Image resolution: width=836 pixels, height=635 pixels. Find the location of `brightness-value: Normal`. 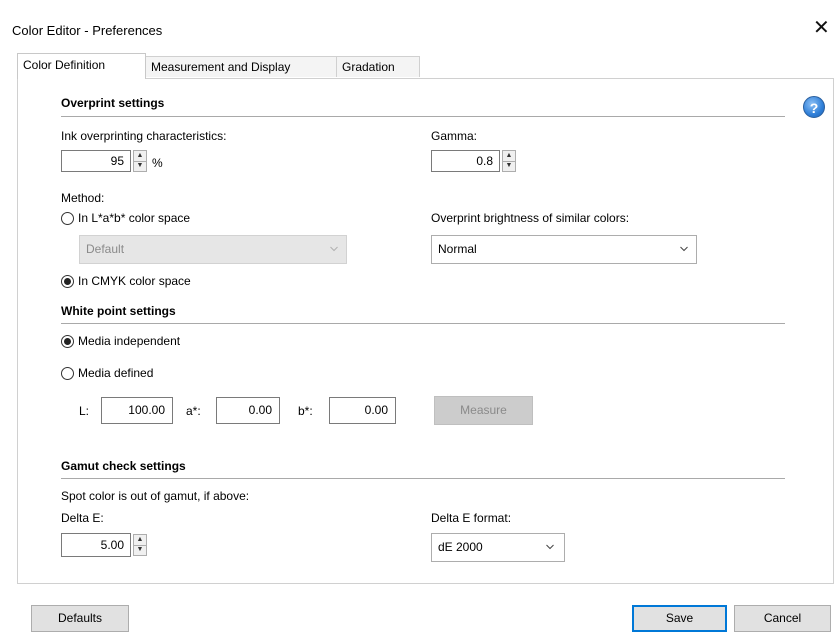

brightness-value: Normal is located at coordinates (457, 249).